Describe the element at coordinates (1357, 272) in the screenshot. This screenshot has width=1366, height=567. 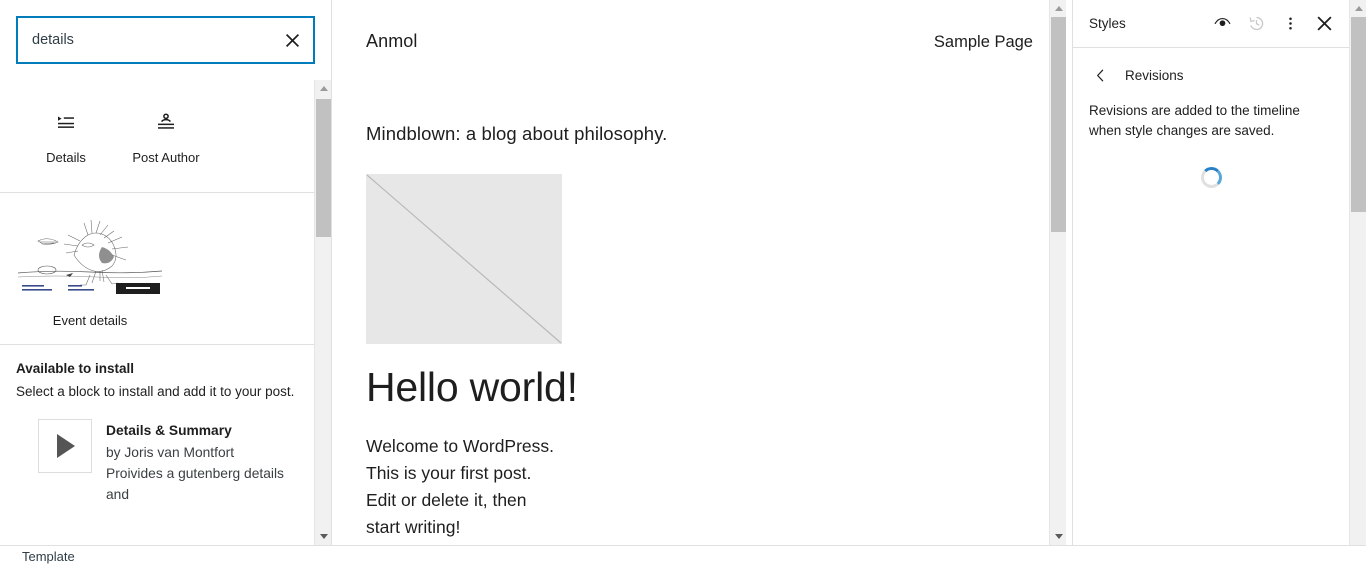
I see `window-scrollbar` at that location.